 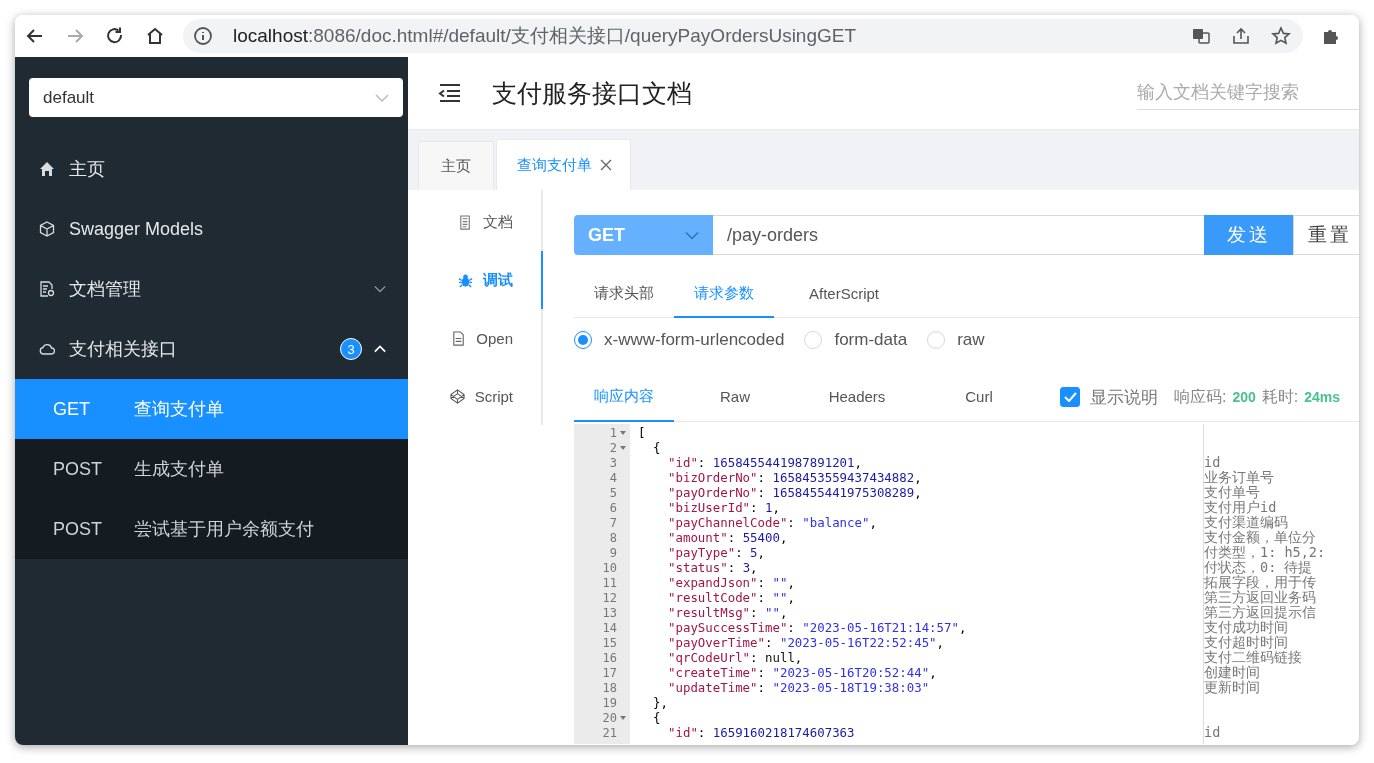 What do you see at coordinates (1260, 582) in the screenshot?
I see `field-note: 拓展字段，用于传` at bounding box center [1260, 582].